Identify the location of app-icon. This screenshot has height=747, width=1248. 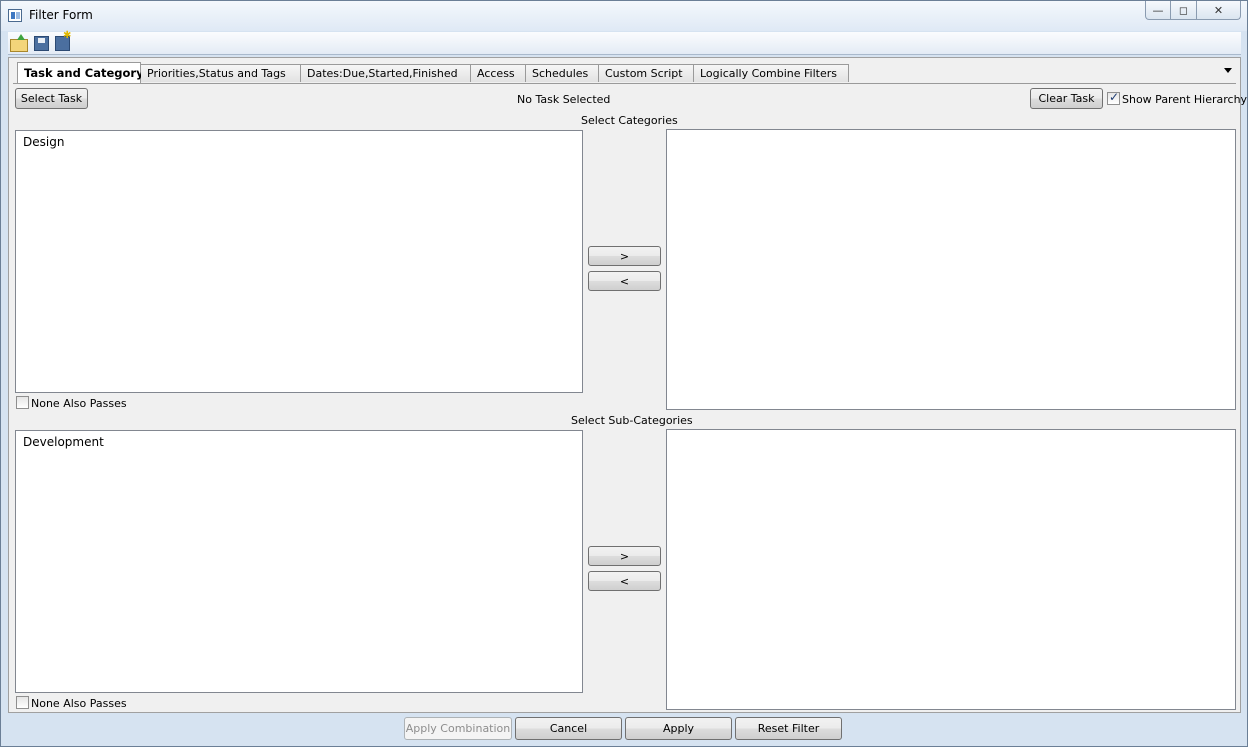
(15, 15).